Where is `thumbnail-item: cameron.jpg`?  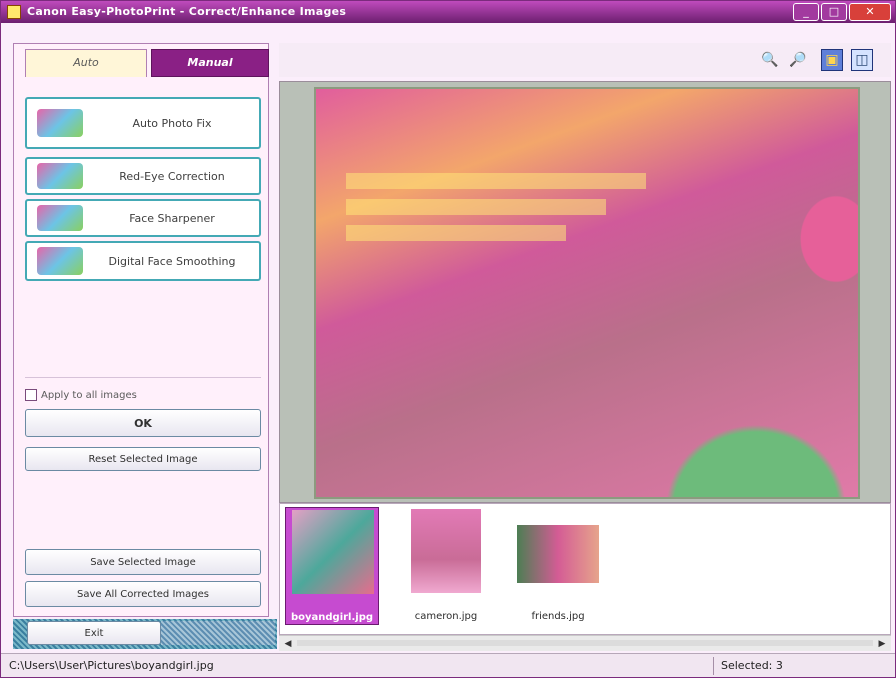 thumbnail-item: cameron.jpg is located at coordinates (446, 566).